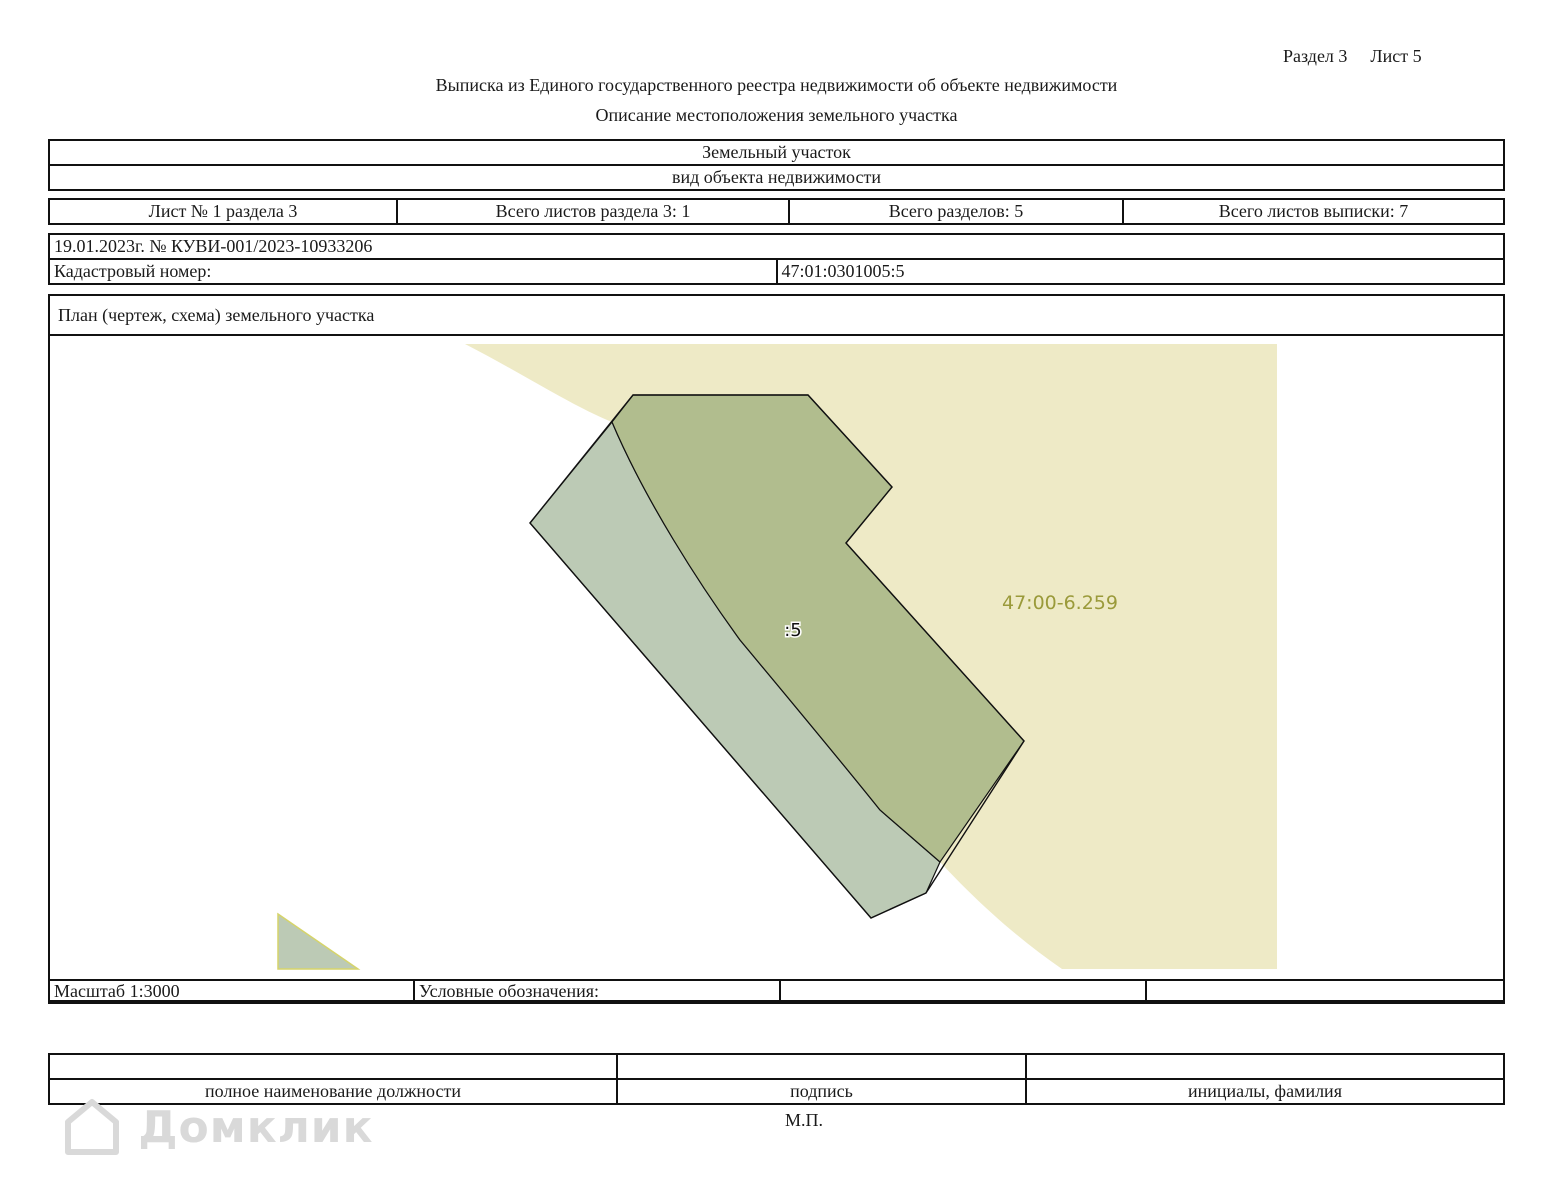 This screenshot has height=1200, width=1553. I want to click on position-cell, so click(333, 1066).